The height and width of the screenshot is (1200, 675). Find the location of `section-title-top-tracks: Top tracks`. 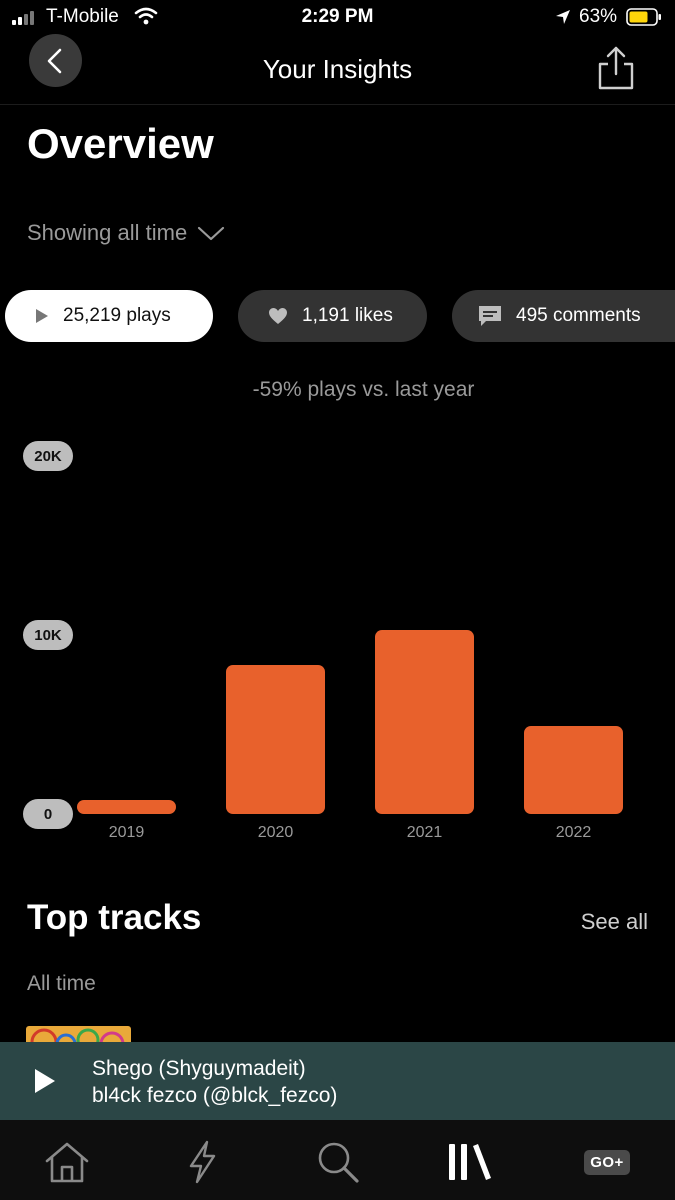

section-title-top-tracks: Top tracks is located at coordinates (114, 917).